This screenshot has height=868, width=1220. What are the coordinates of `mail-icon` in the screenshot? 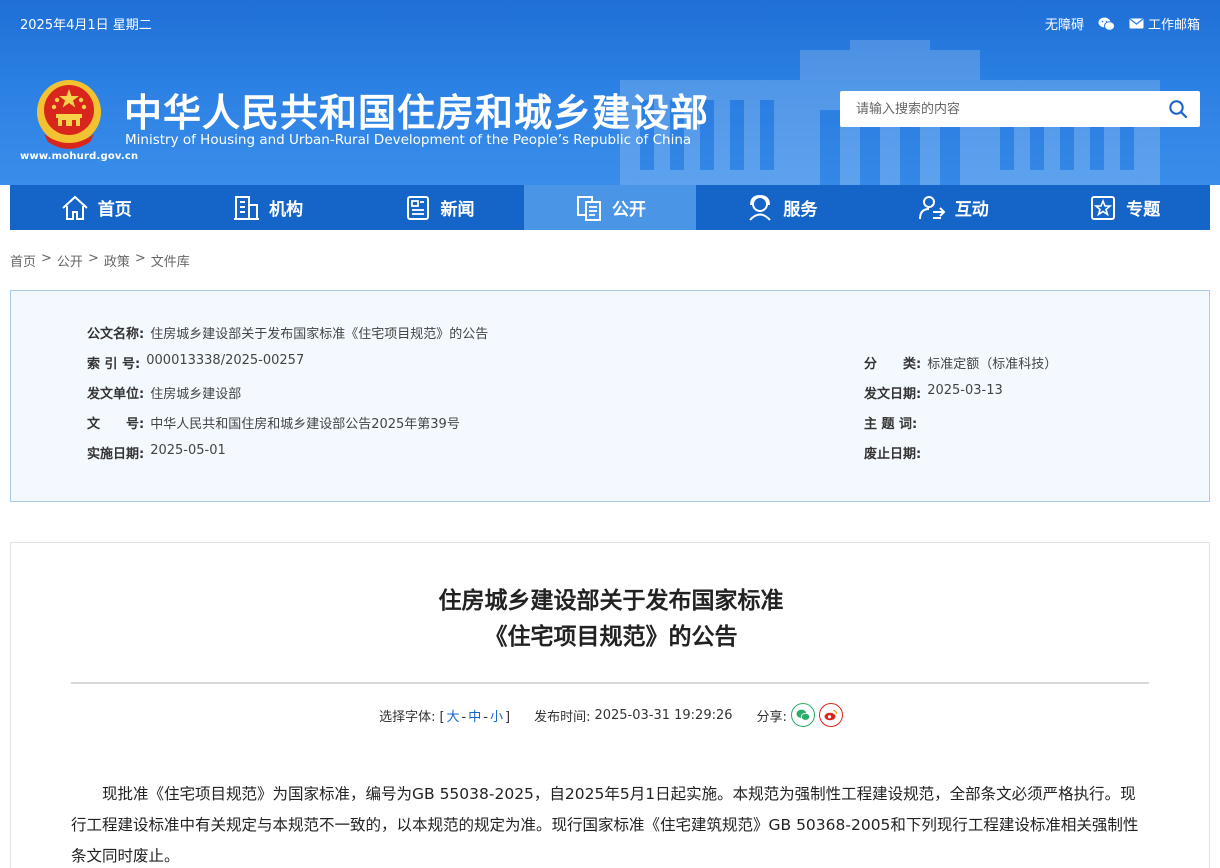 It's located at (1136, 23).